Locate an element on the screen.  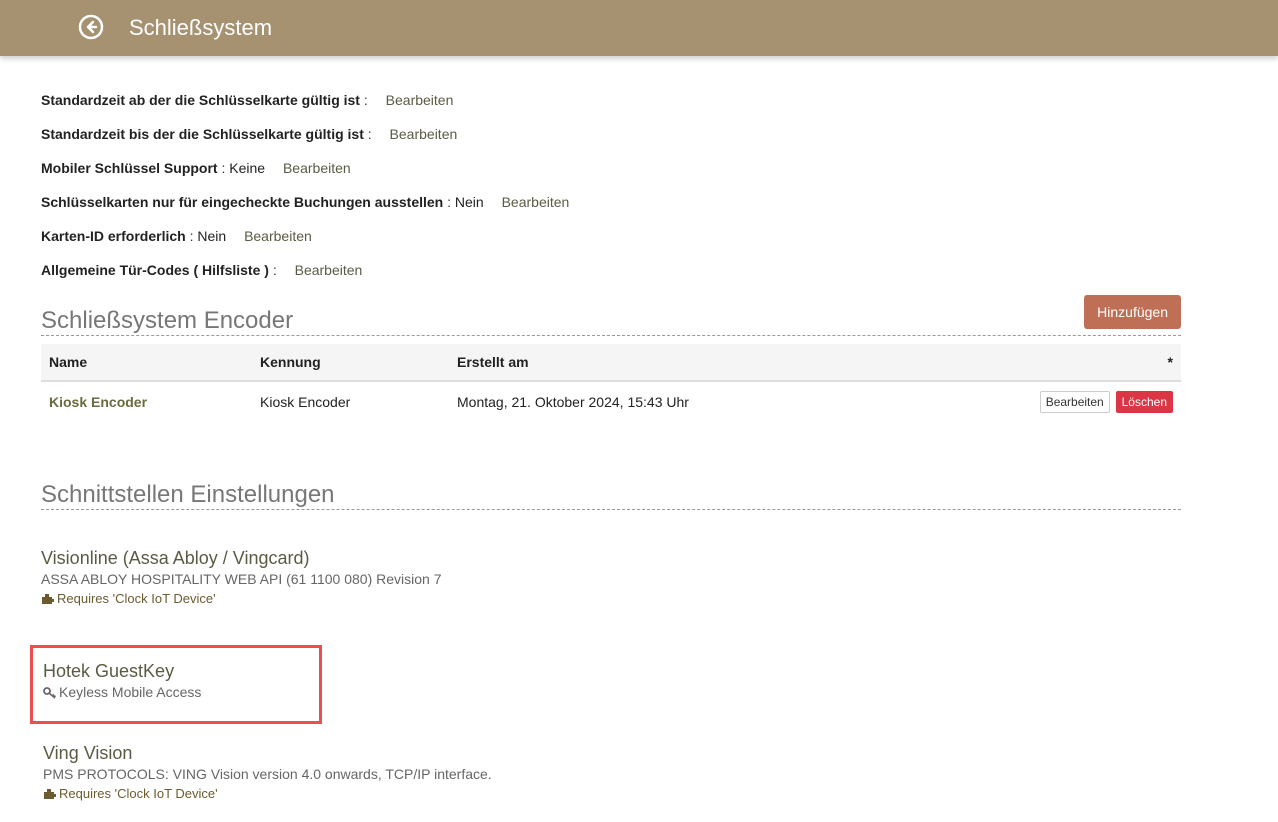
column-header-actions: * is located at coordinates (1042, 363).